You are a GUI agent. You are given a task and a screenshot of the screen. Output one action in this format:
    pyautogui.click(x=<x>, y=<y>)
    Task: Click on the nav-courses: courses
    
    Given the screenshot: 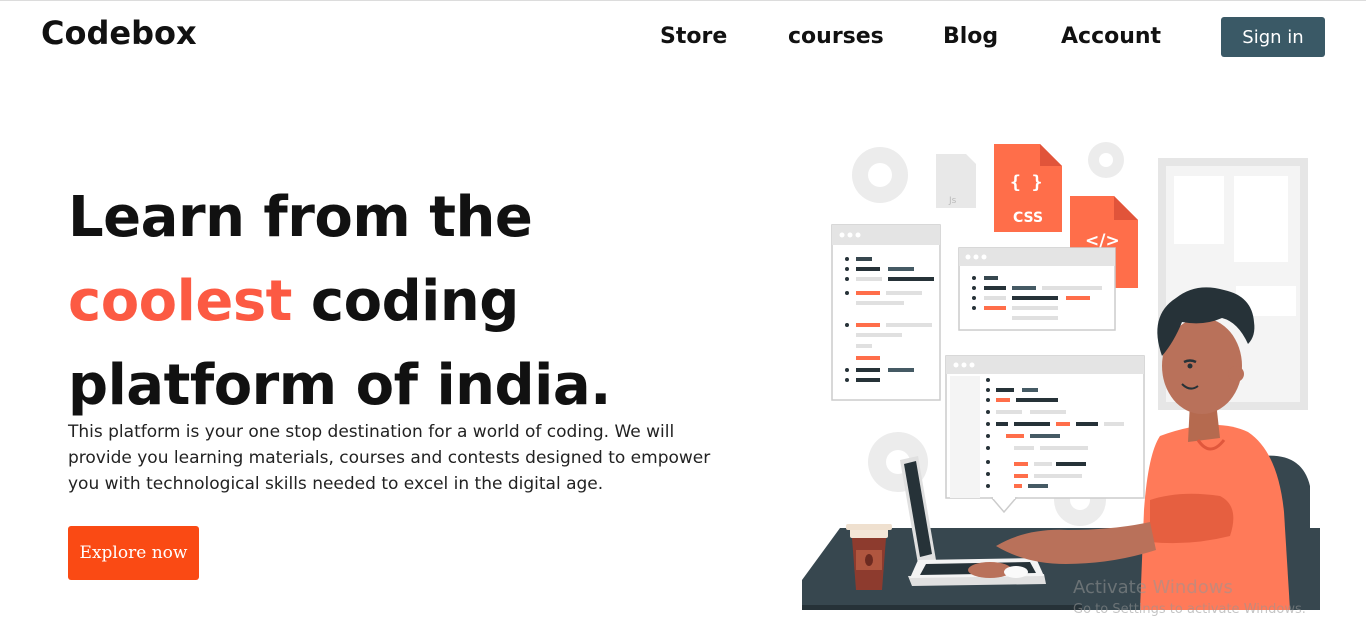 What is the action you would take?
    pyautogui.click(x=836, y=36)
    